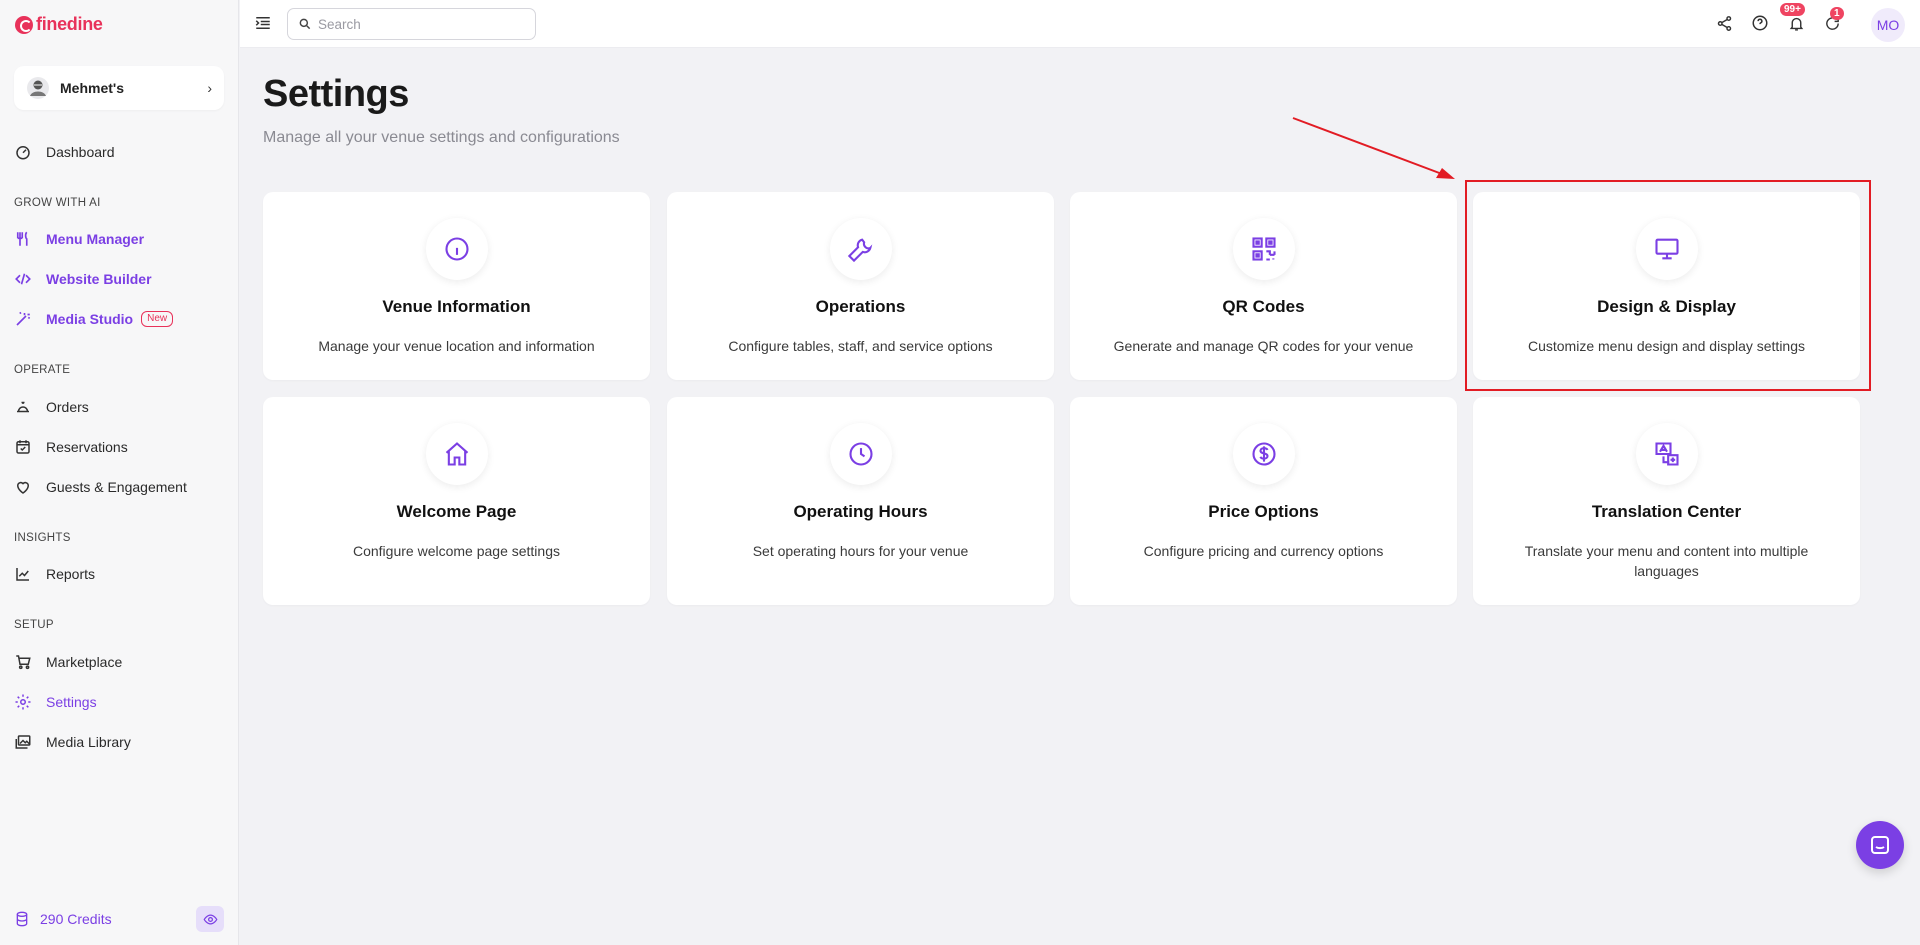 This screenshot has height=945, width=1920. I want to click on section-operate: OPERATE, so click(42, 370).